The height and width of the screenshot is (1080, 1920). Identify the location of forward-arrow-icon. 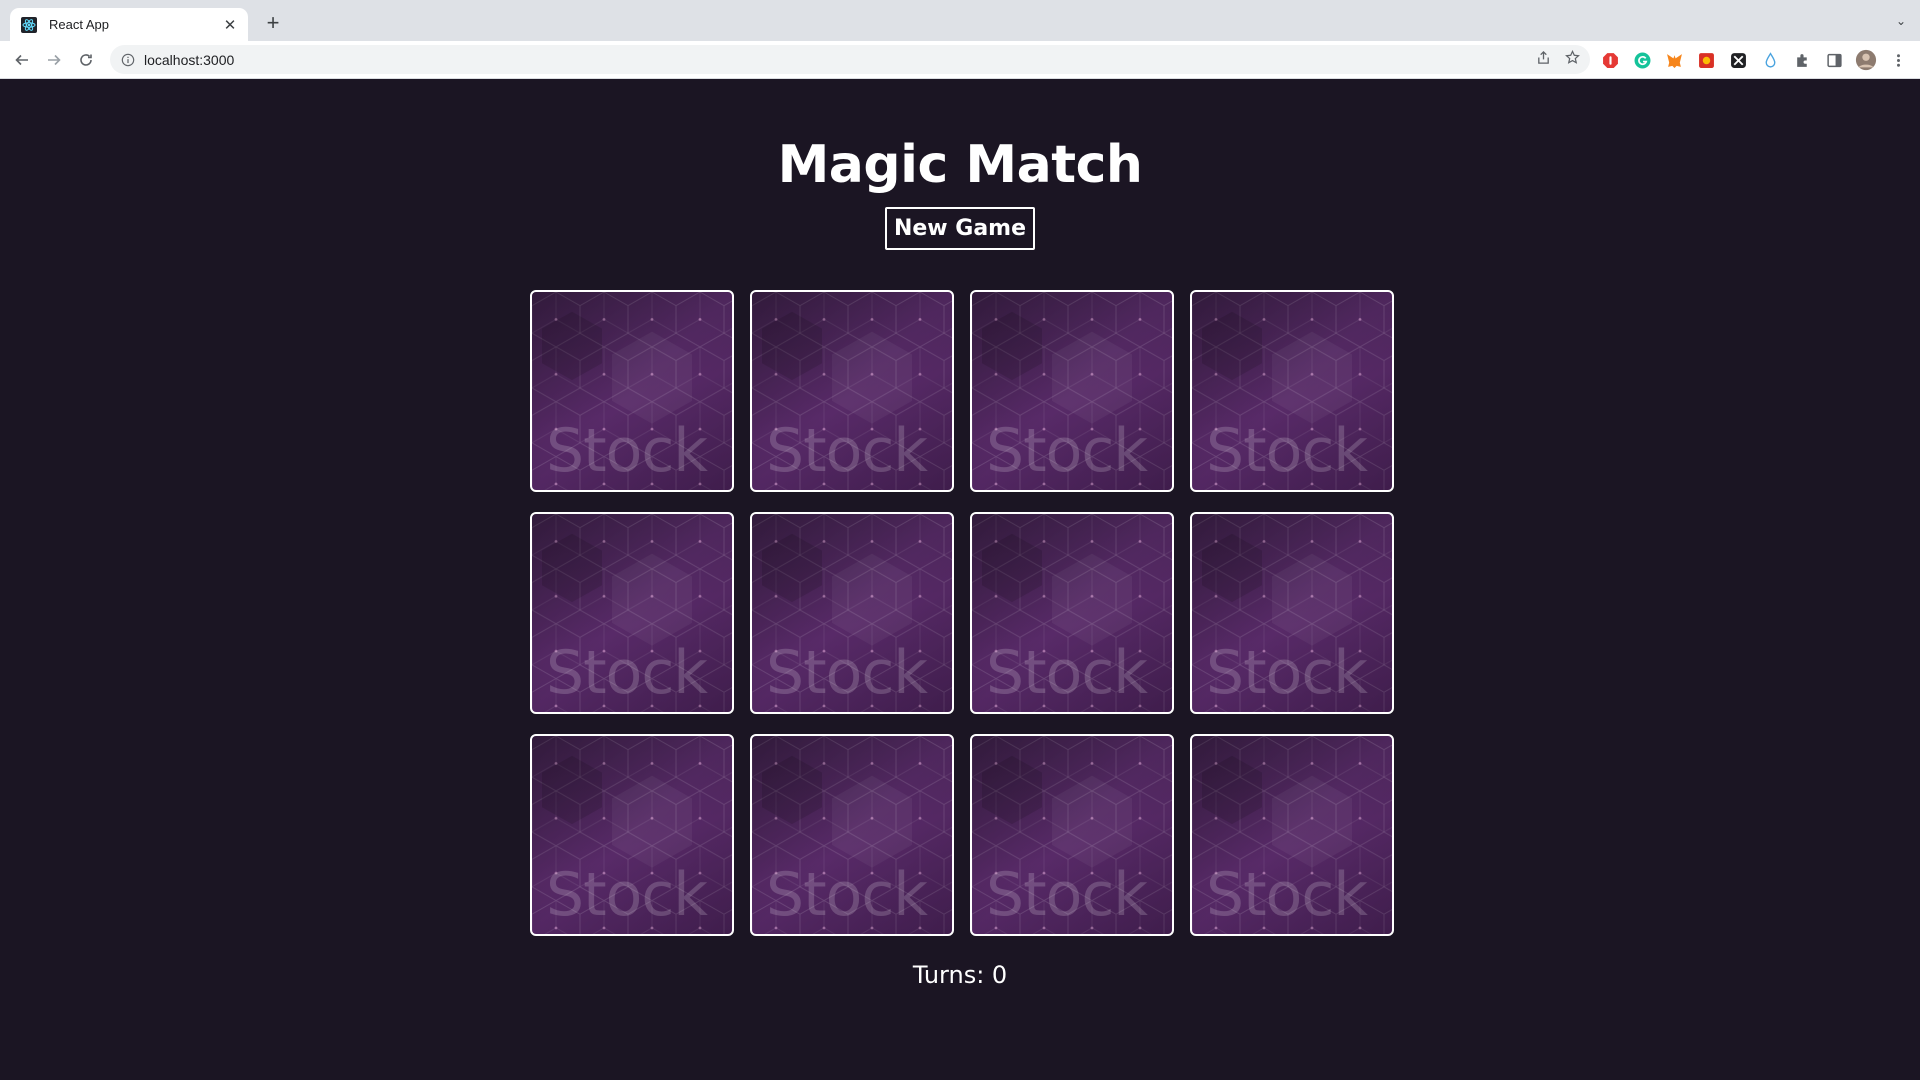
(54, 59).